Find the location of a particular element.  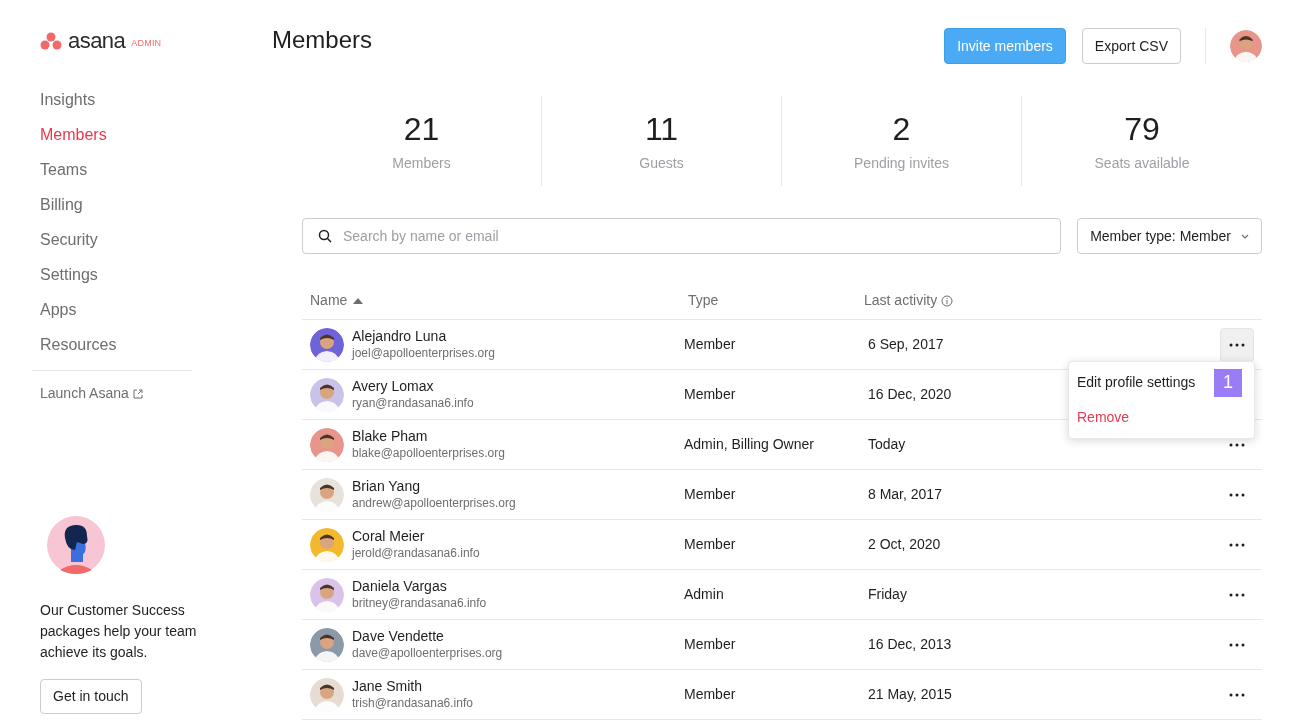

stat-label: Seats available is located at coordinates (1142, 163).